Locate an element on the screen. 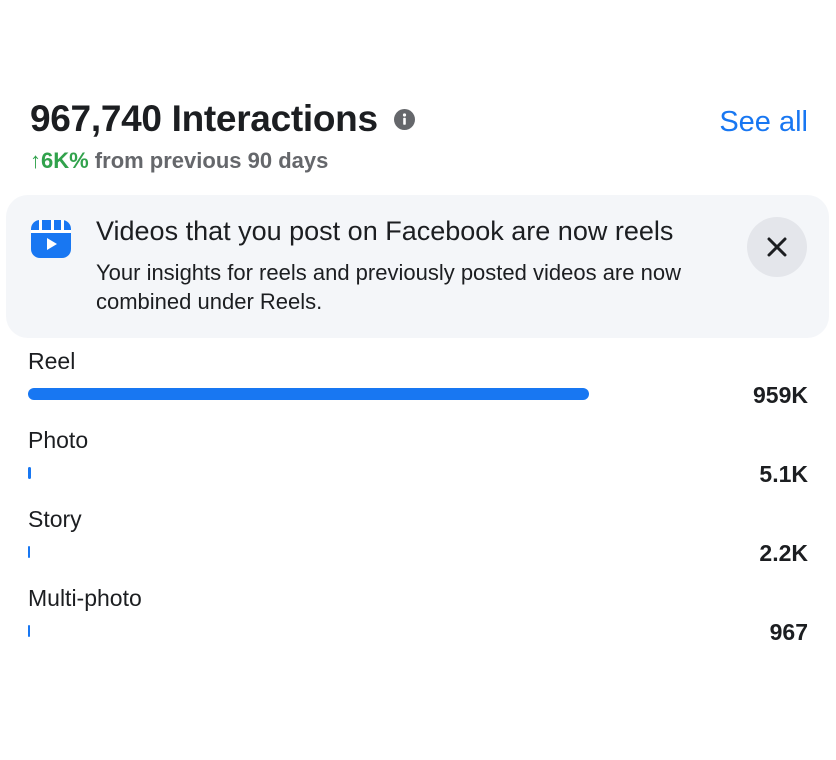  breakdown-value: 959K is located at coordinates (780, 395).